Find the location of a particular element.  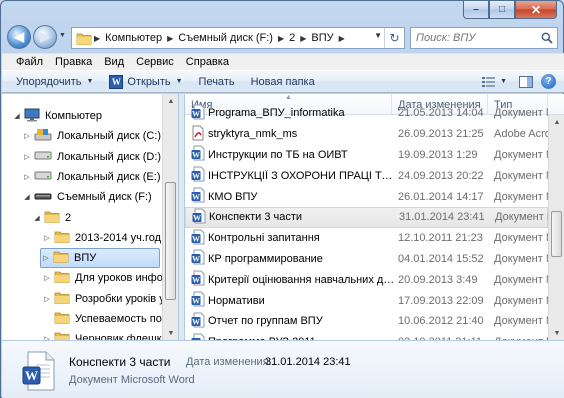

nav-tree-item: ▷ Локальный диск (E:) is located at coordinates (91, 177).